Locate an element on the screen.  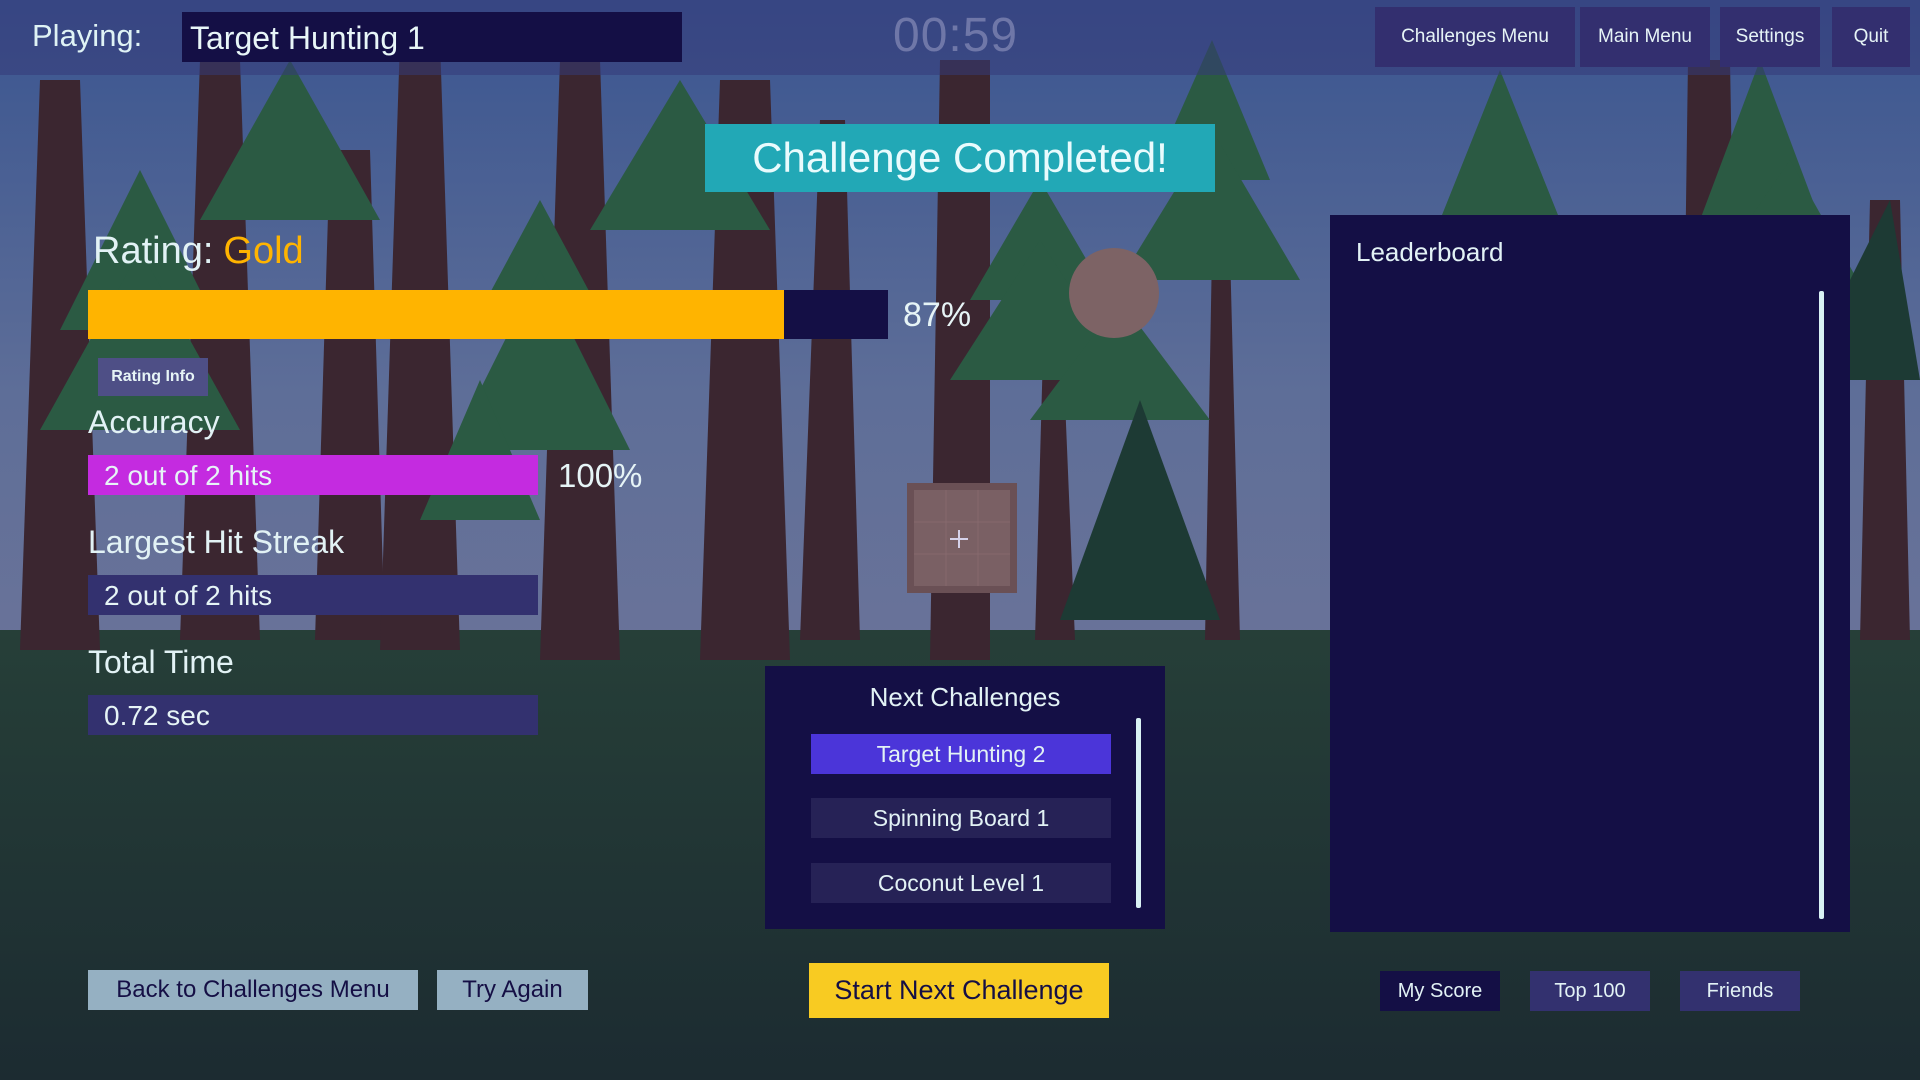
current-challenge-name: Target Hunting 1 is located at coordinates (307, 38).